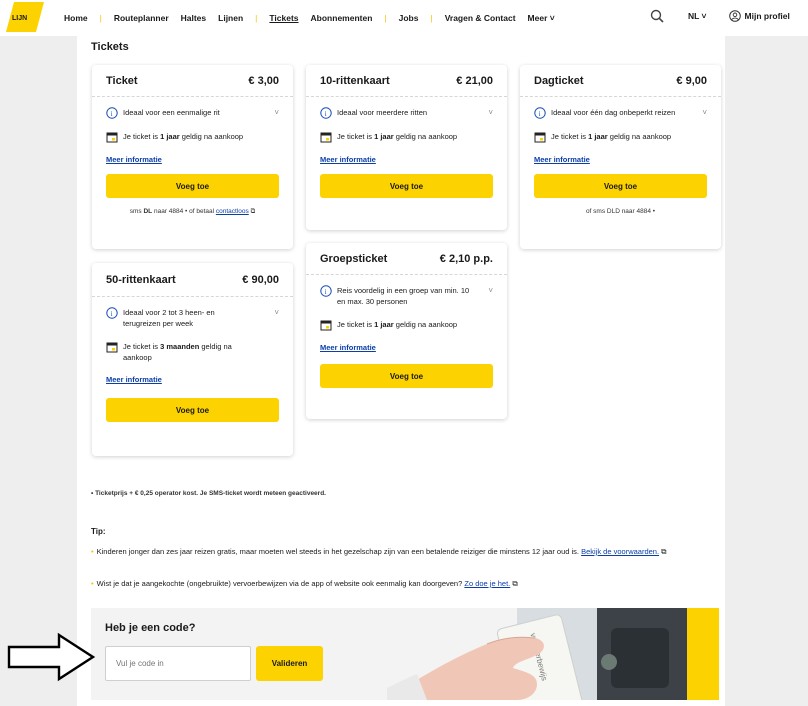 This screenshot has height=706, width=808. I want to click on code-redeem-panel: Heb je een code? Valideren vervoerbewijs, so click(405, 654).